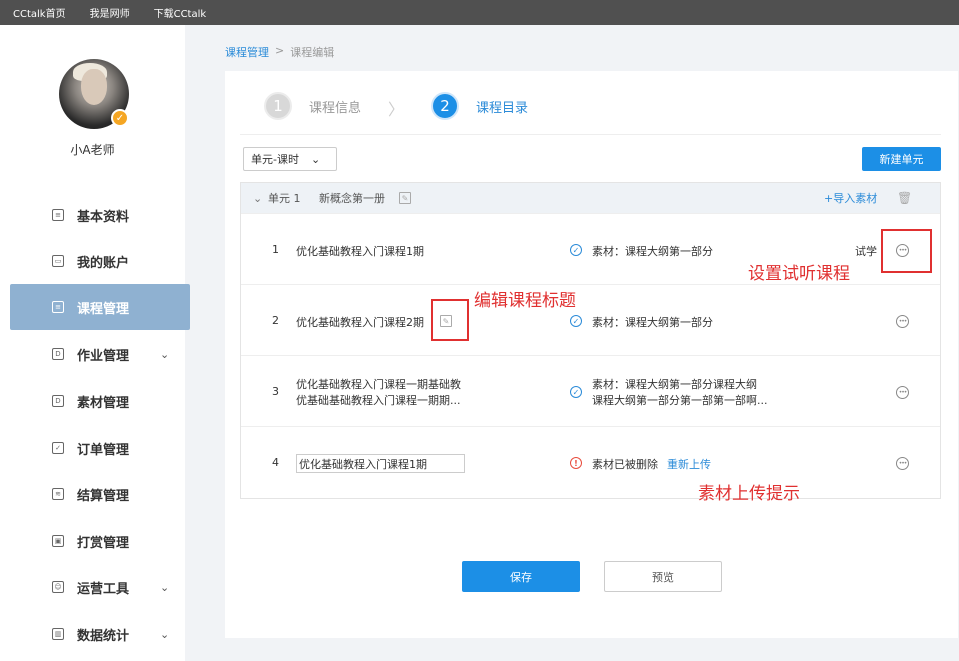 This screenshot has height=661, width=959. What do you see at coordinates (180, 12) in the screenshot?
I see `top-link-download: 下载CCtalk` at bounding box center [180, 12].